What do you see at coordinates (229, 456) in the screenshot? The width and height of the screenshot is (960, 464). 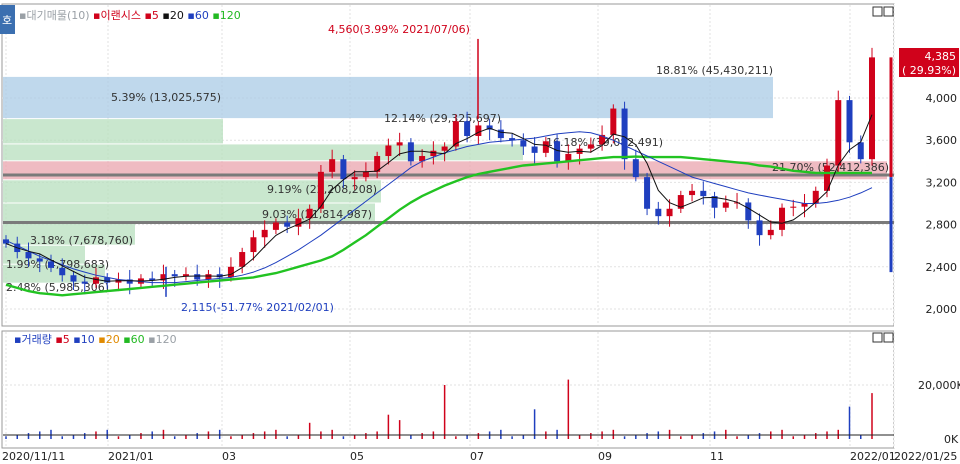 I see `date-tick: 03` at bounding box center [229, 456].